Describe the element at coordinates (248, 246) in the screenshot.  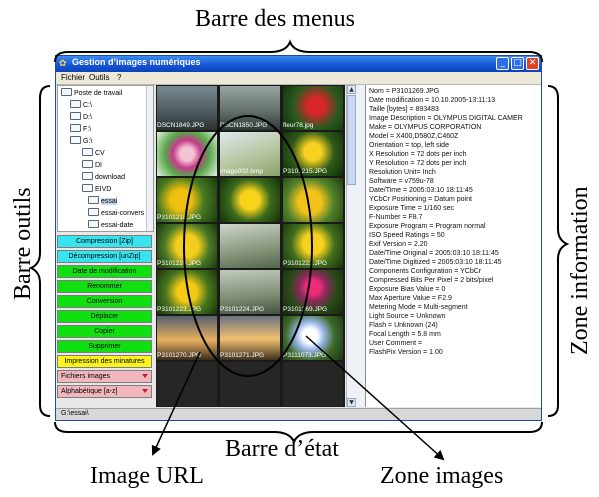
I see `highlight-ellipse` at that location.